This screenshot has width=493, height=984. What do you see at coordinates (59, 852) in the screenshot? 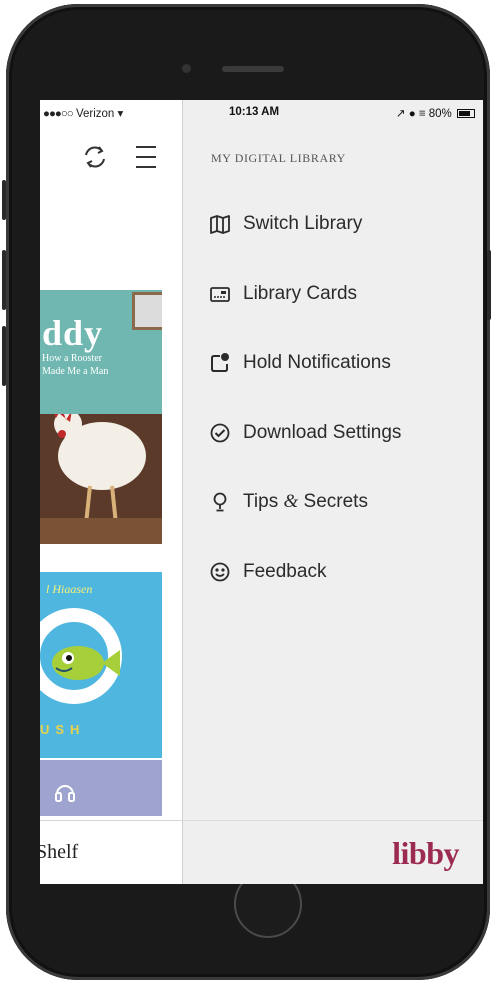
I see `shelf-tab: Shelf` at bounding box center [59, 852].